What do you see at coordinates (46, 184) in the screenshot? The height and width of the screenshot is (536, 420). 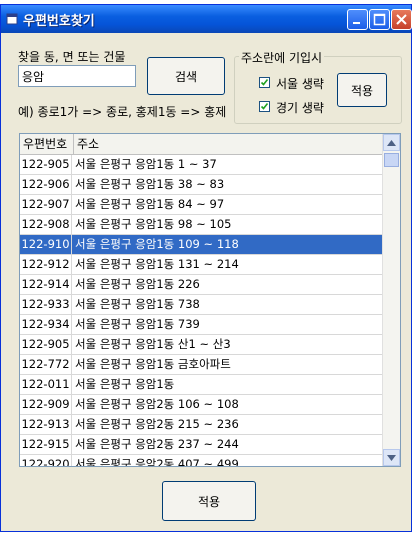 I see `zip-cell: 122-906` at bounding box center [46, 184].